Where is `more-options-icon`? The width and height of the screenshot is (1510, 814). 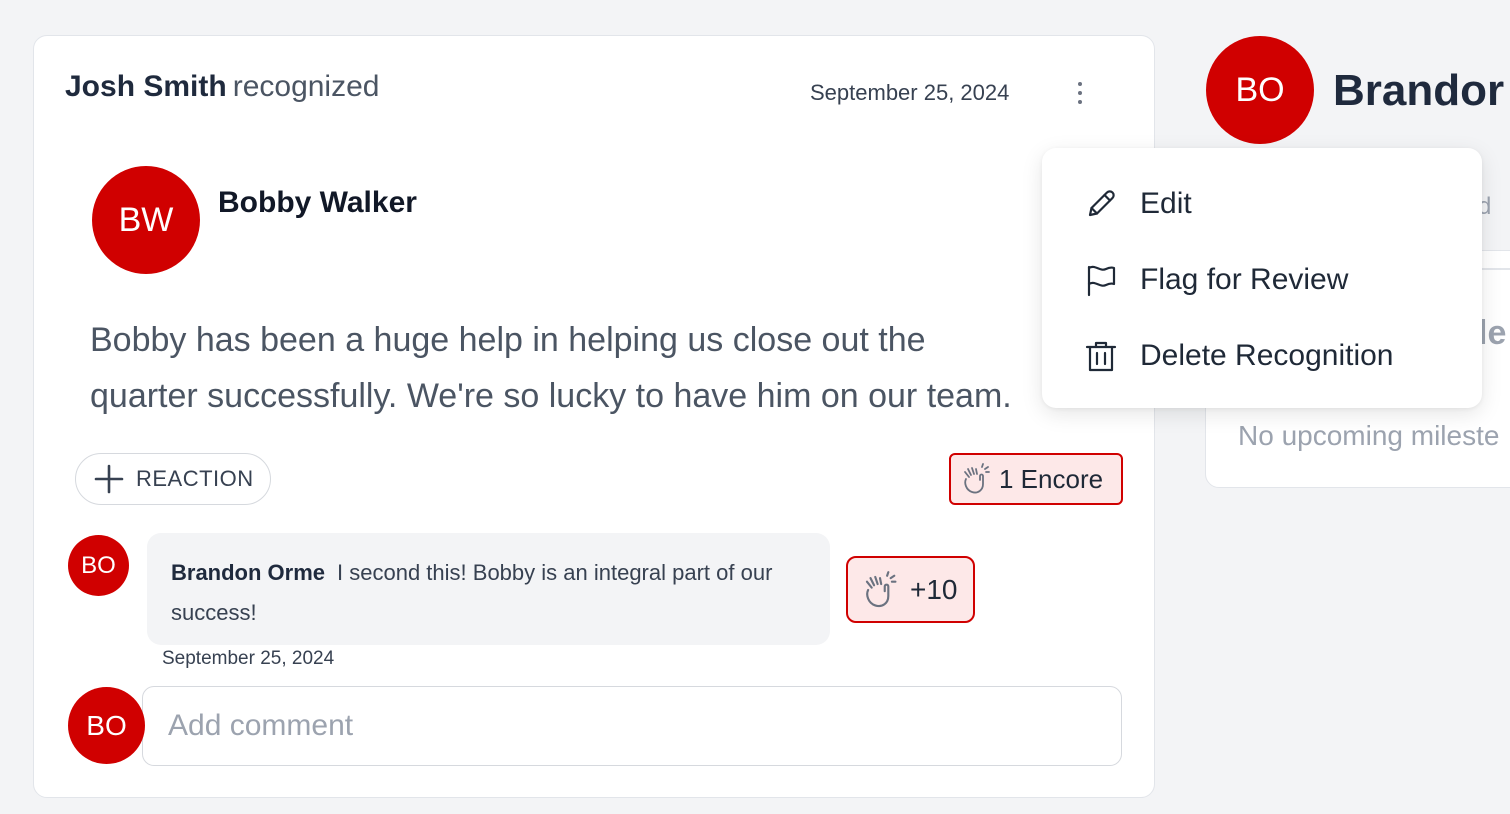 more-options-icon is located at coordinates (1080, 93).